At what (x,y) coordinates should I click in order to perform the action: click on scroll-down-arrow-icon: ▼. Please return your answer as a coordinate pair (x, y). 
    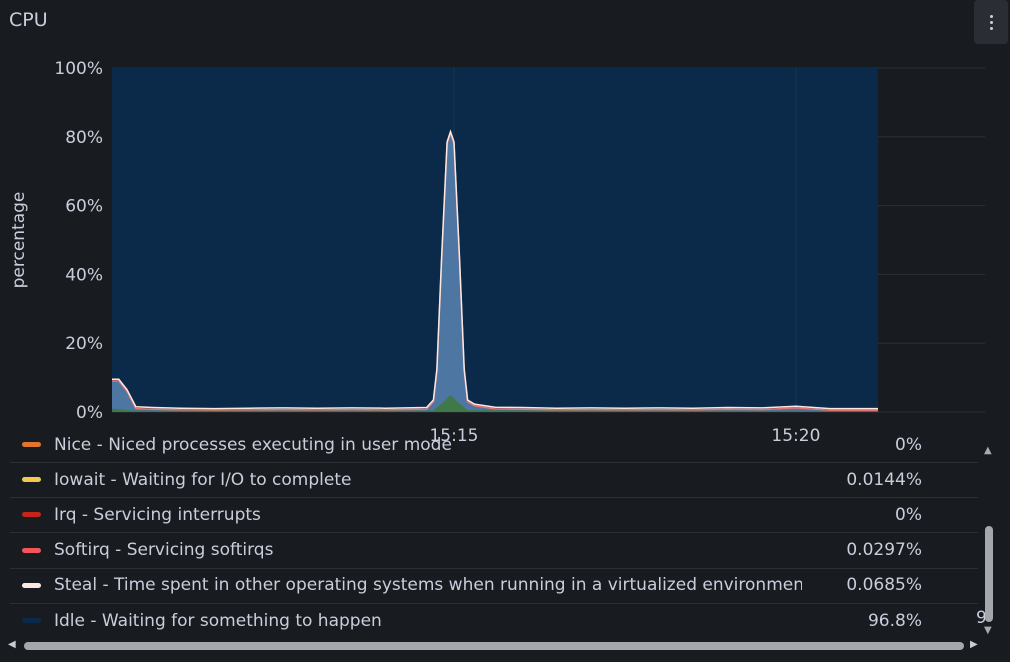
    Looking at the image, I should click on (988, 631).